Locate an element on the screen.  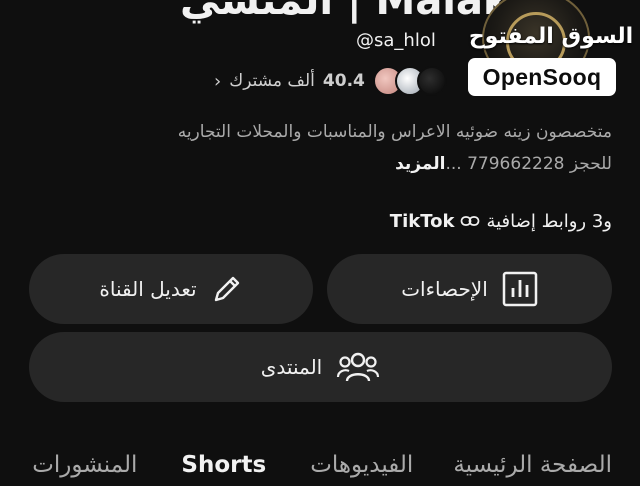
people-icon is located at coordinates (358, 367).